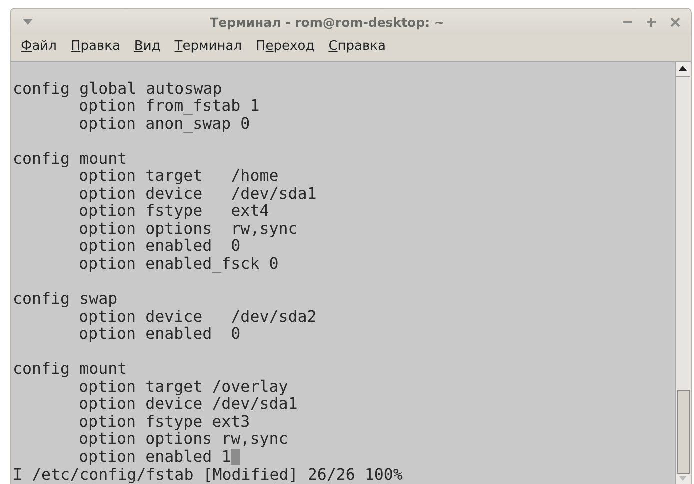 This screenshot has height=484, width=694. I want to click on terminal-line: config global autoswap, so click(118, 89).